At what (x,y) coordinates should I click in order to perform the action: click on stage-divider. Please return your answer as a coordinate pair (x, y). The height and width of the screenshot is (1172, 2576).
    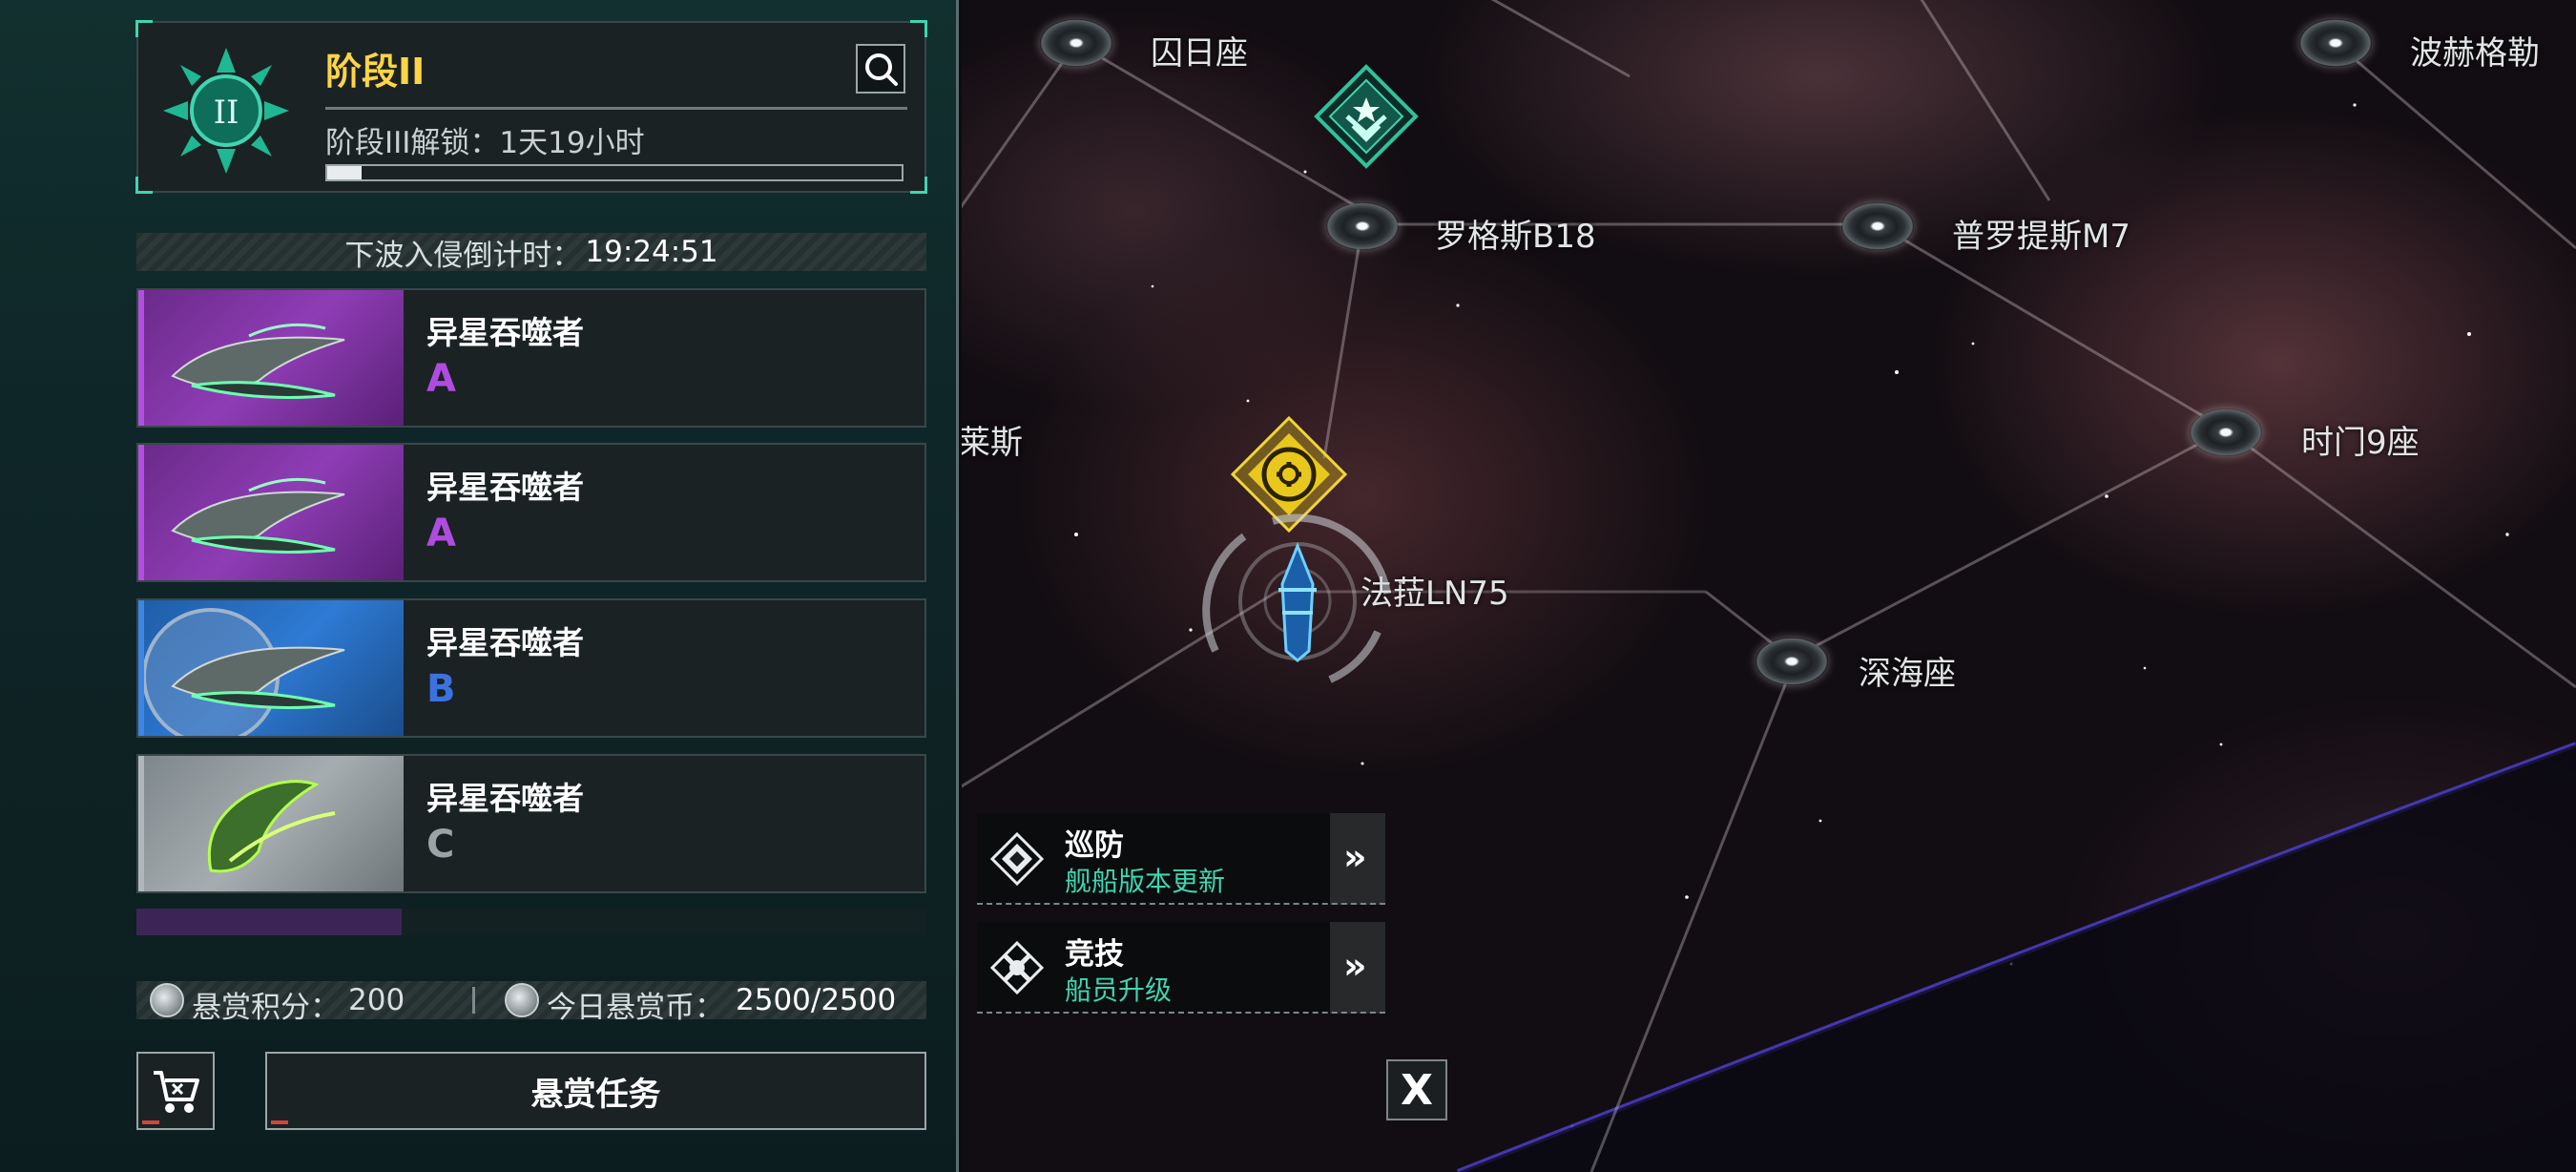
    Looking at the image, I should click on (616, 108).